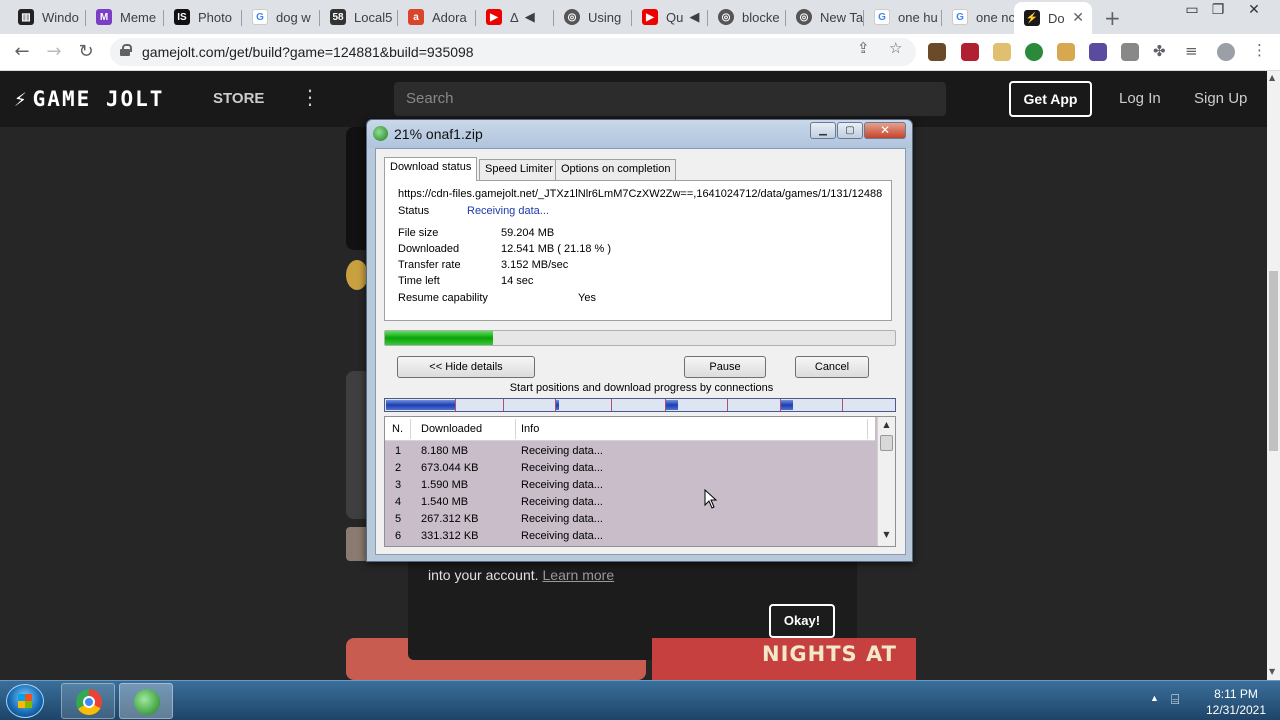 Image resolution: width=1280 pixels, height=720 pixels. What do you see at coordinates (978, 17) in the screenshot?
I see `tab-google-one-nc: G one nc` at bounding box center [978, 17].